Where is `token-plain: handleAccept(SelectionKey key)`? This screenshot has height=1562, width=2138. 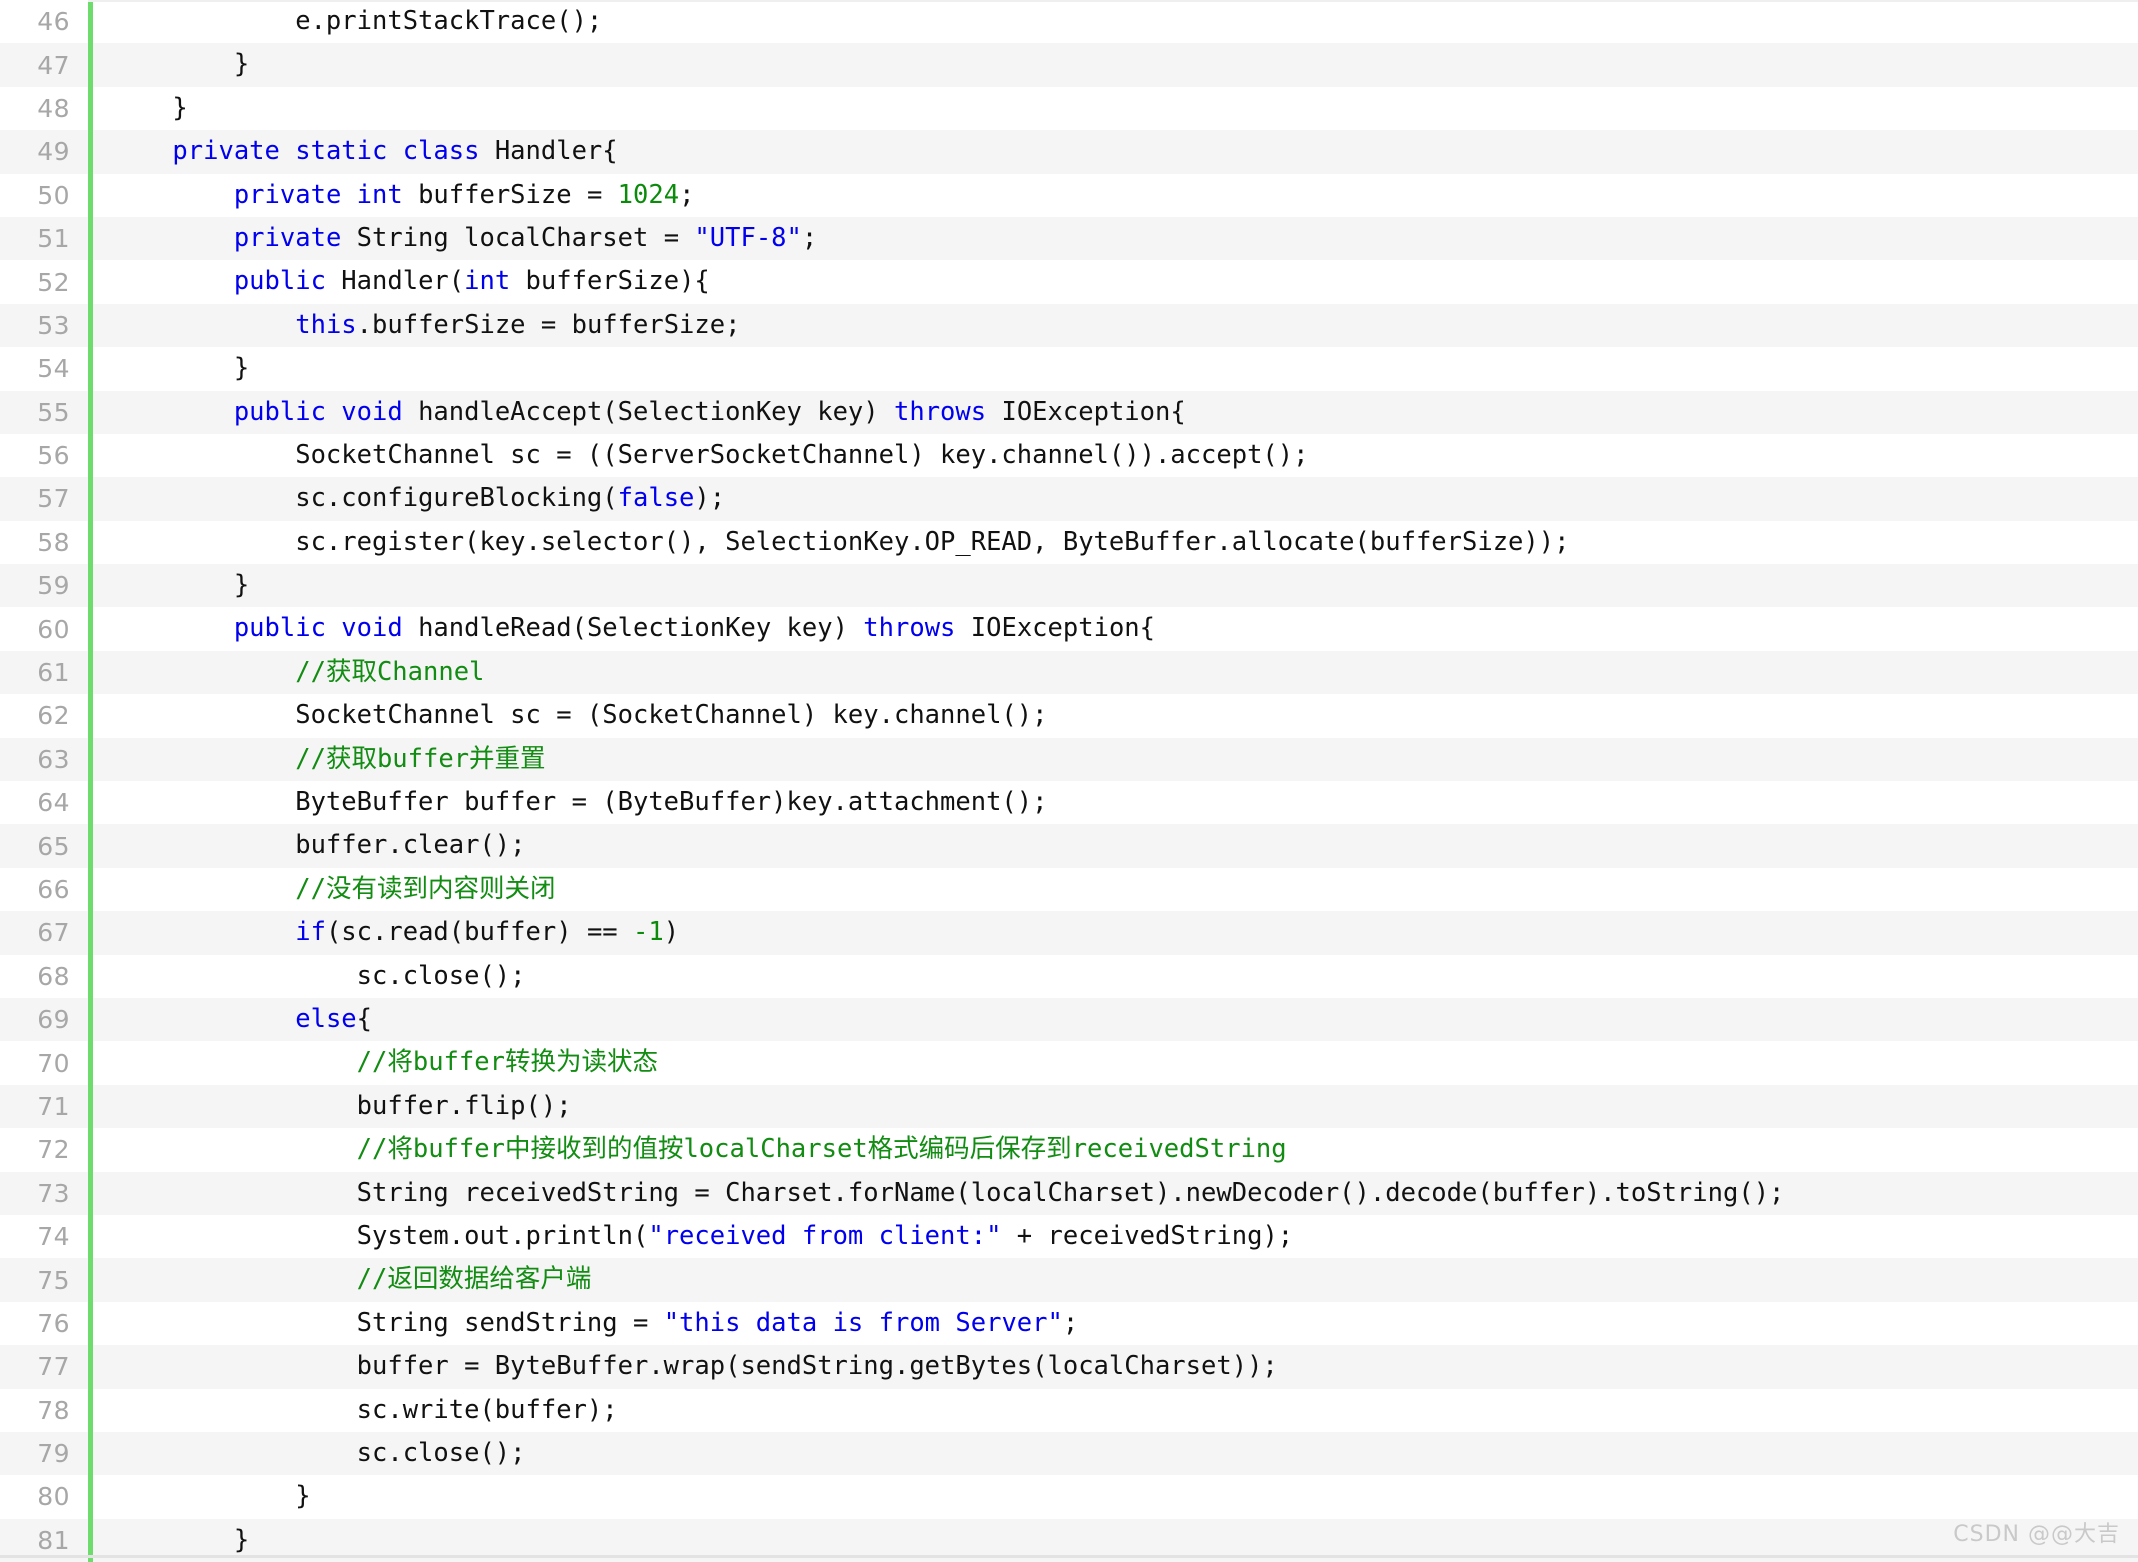 token-plain: handleAccept(SelectionKey key) is located at coordinates (648, 411).